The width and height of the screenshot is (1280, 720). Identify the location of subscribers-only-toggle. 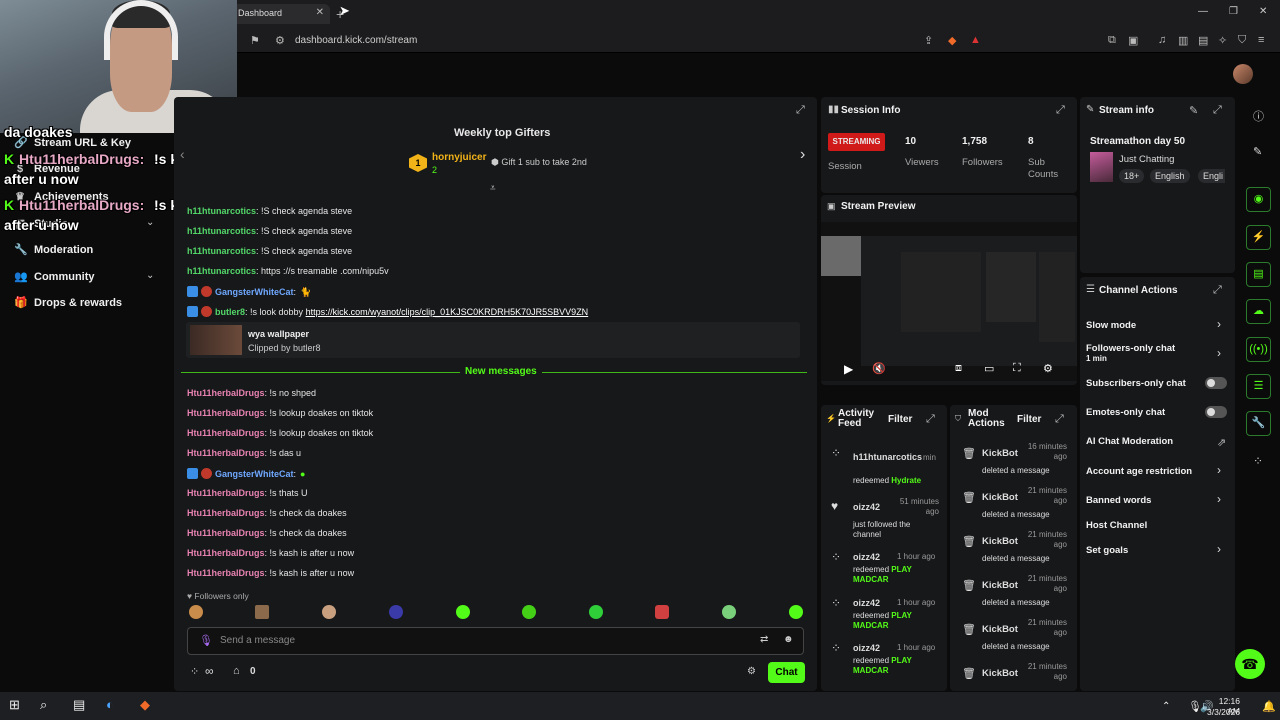
(1216, 383).